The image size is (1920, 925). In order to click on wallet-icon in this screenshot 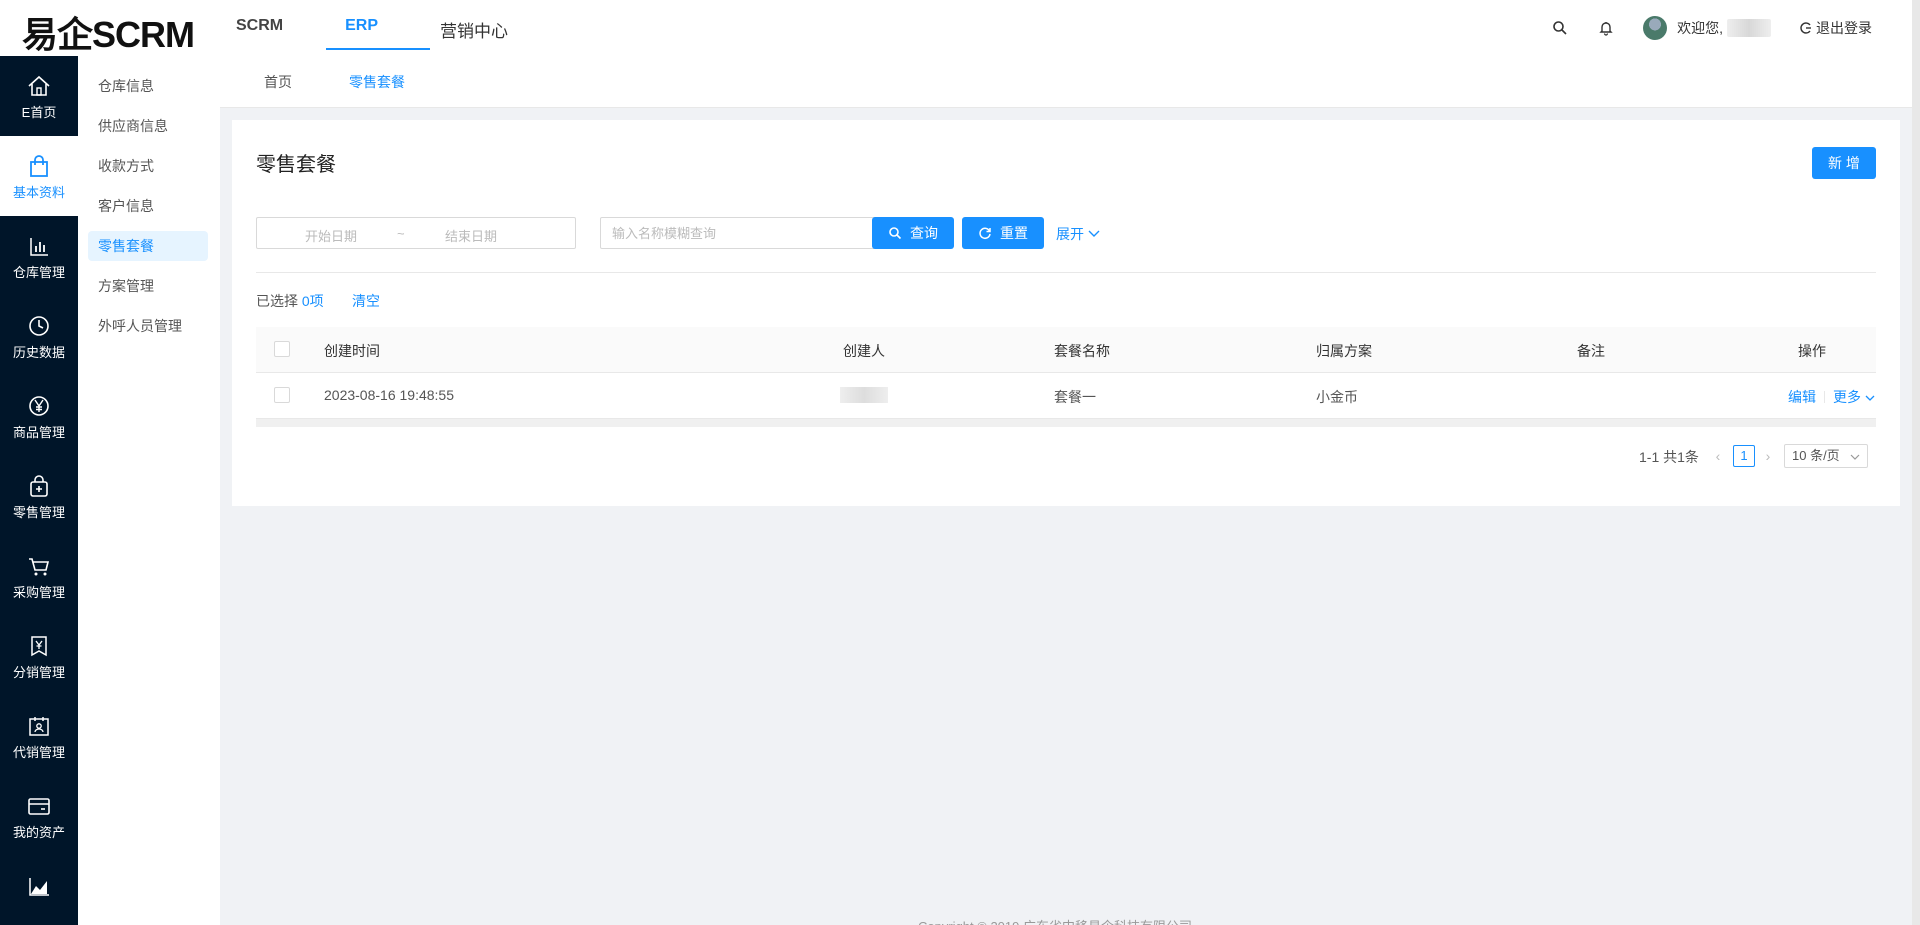, I will do `click(39, 806)`.